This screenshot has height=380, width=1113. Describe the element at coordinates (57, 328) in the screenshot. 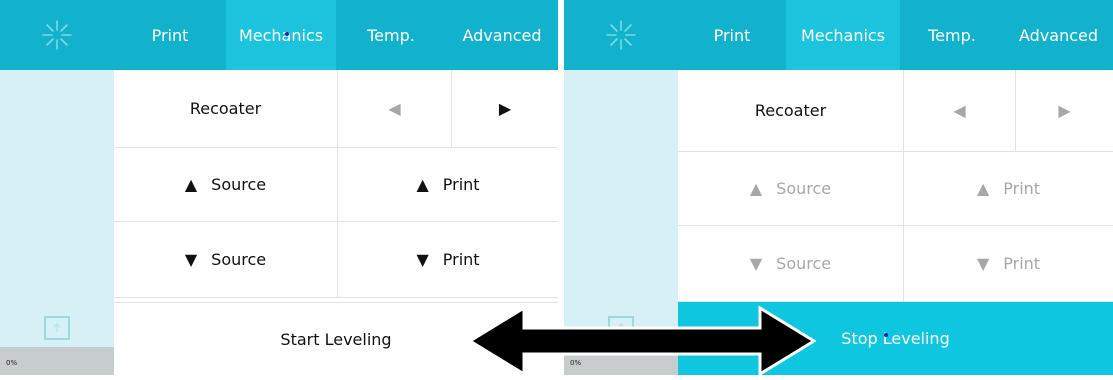

I see `upload-icon` at that location.